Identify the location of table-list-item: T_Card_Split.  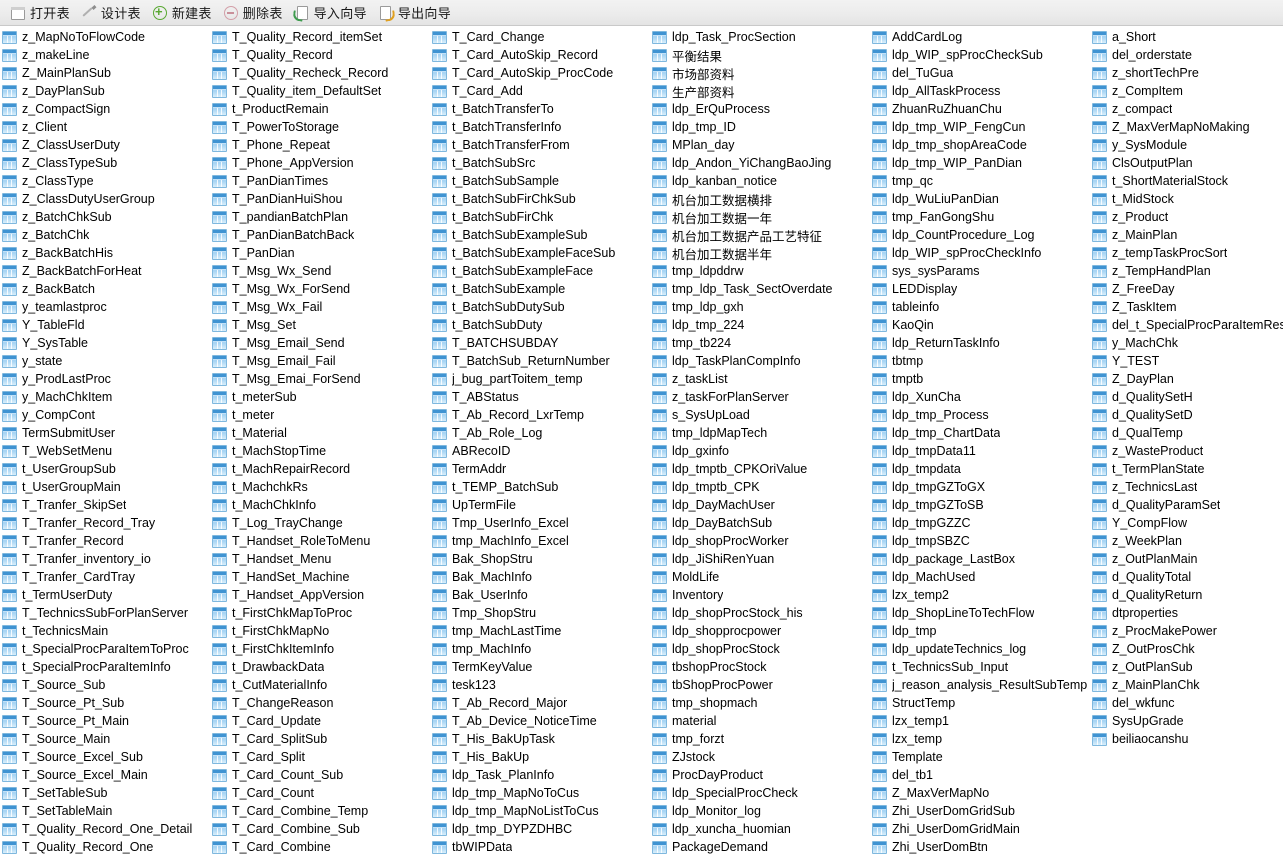
(320, 757).